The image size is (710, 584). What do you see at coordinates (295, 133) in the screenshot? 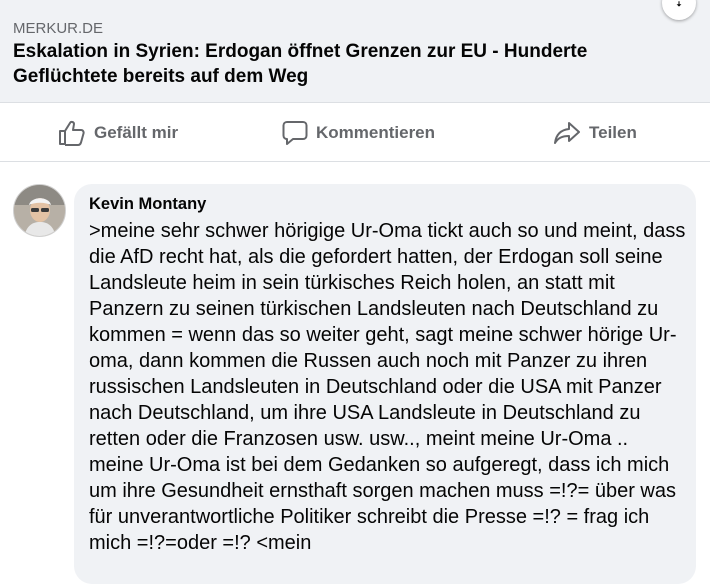
I see `speech-bubble-icon` at bounding box center [295, 133].